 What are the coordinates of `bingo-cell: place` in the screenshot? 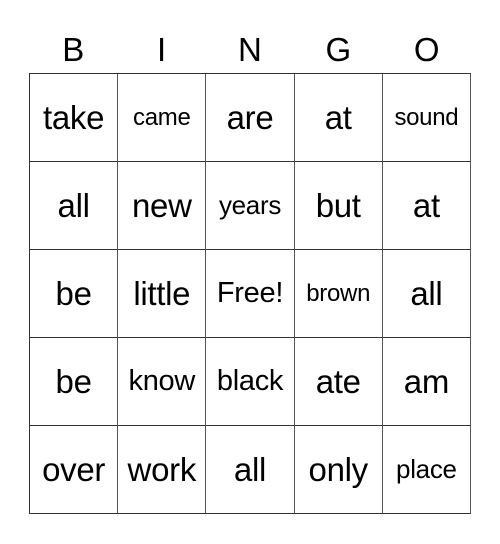 It's located at (426, 470).